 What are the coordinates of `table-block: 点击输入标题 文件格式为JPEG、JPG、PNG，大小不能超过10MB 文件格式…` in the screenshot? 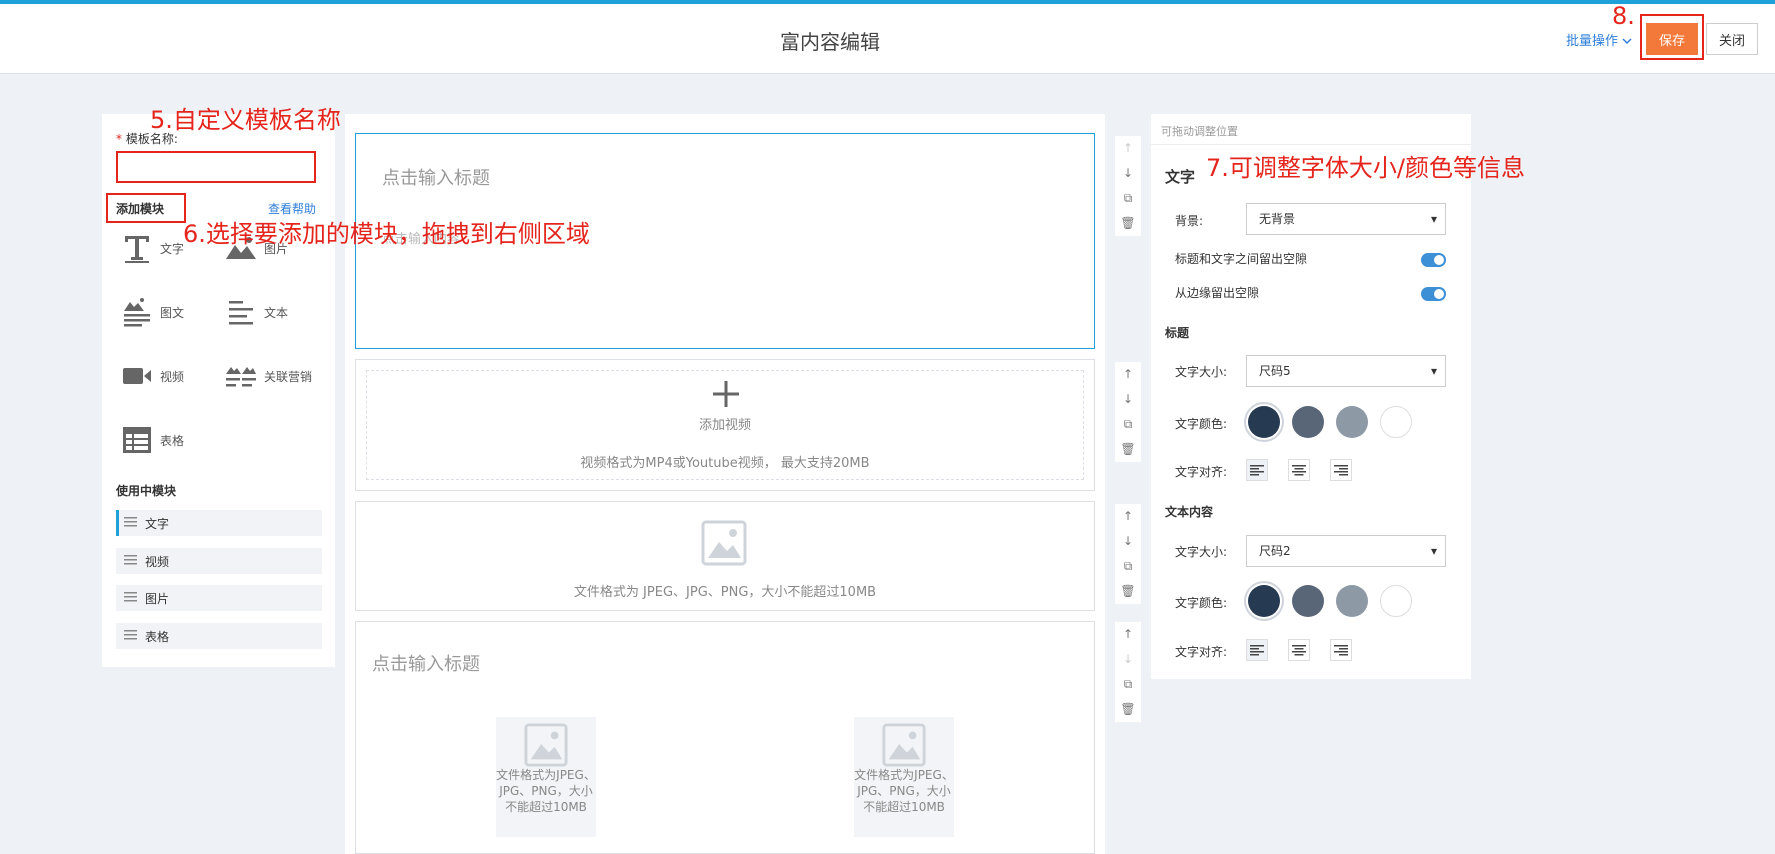 It's located at (725, 737).